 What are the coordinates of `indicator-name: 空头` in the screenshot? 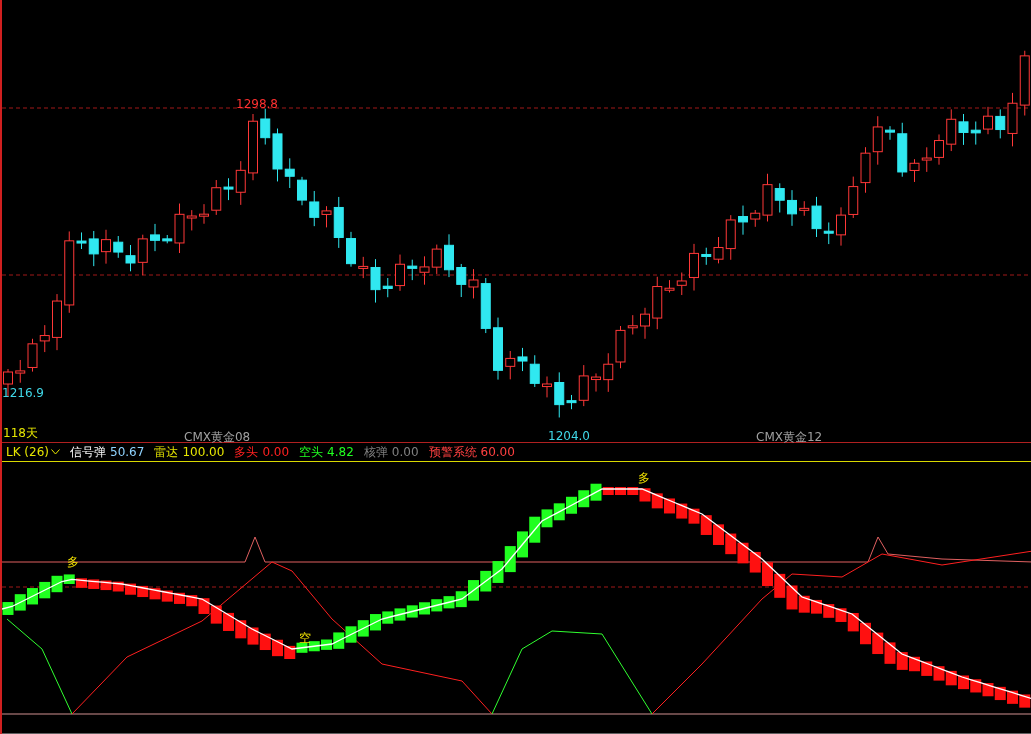 It's located at (311, 452).